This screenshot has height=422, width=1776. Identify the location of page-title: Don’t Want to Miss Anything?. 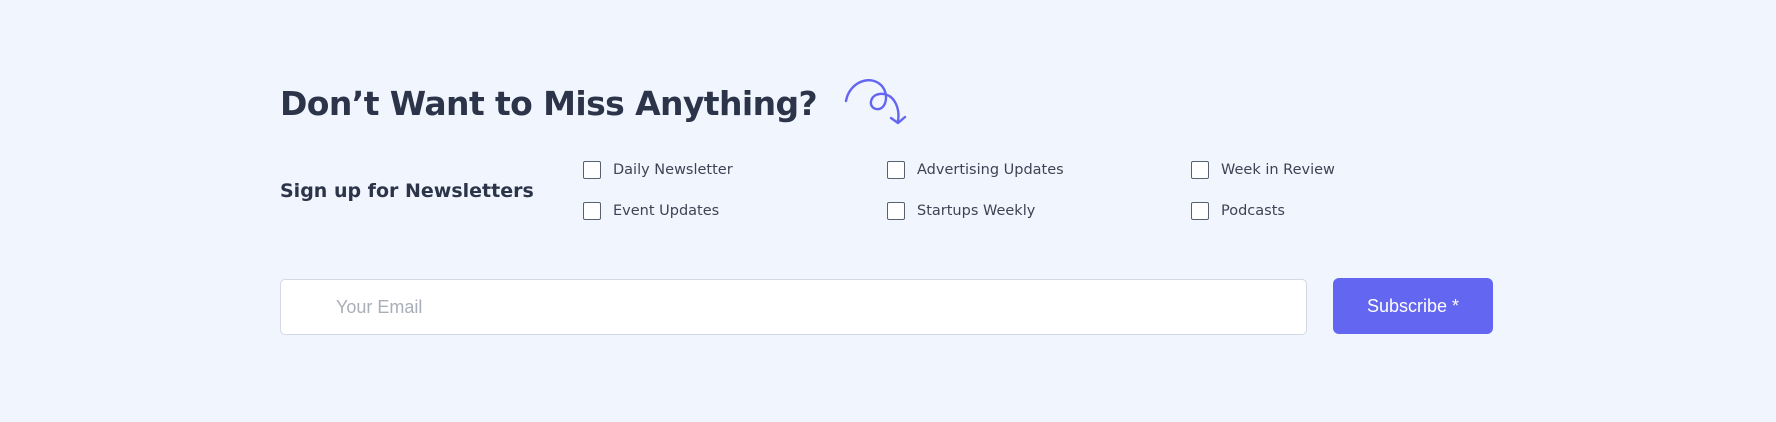
(549, 103).